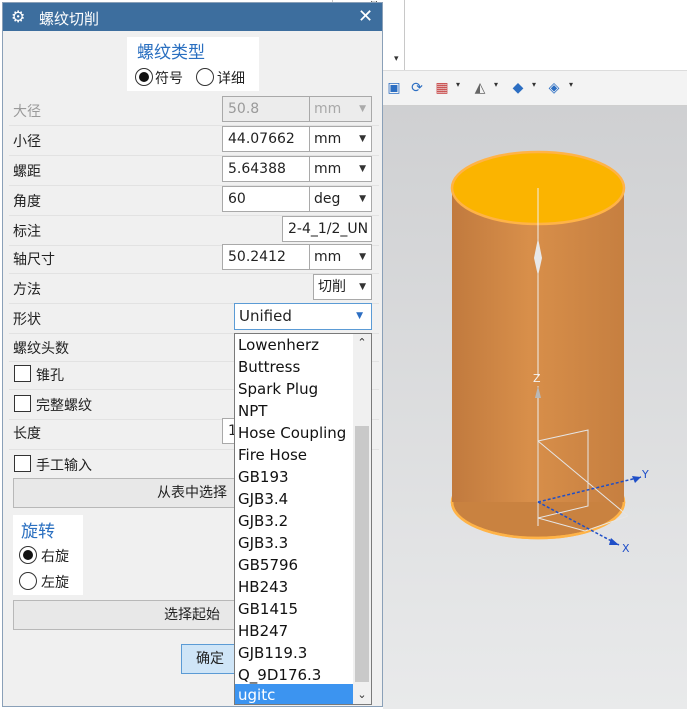 The image size is (687, 709). Describe the element at coordinates (341, 199) in the screenshot. I see `angle-unit-select: deg ▼` at that location.